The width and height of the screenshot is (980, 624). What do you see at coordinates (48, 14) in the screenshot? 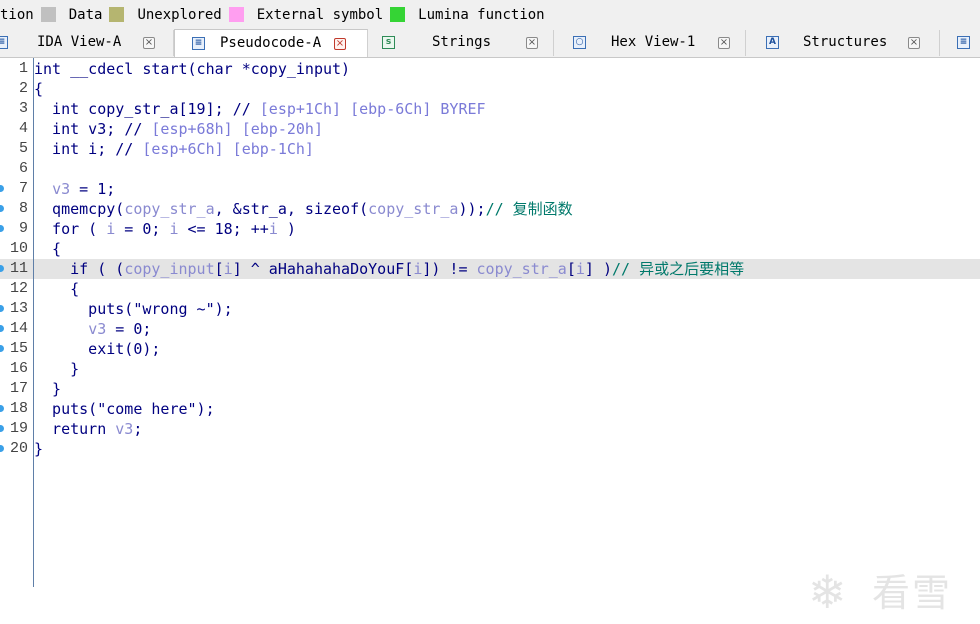
I see `legend-swatch-data` at bounding box center [48, 14].